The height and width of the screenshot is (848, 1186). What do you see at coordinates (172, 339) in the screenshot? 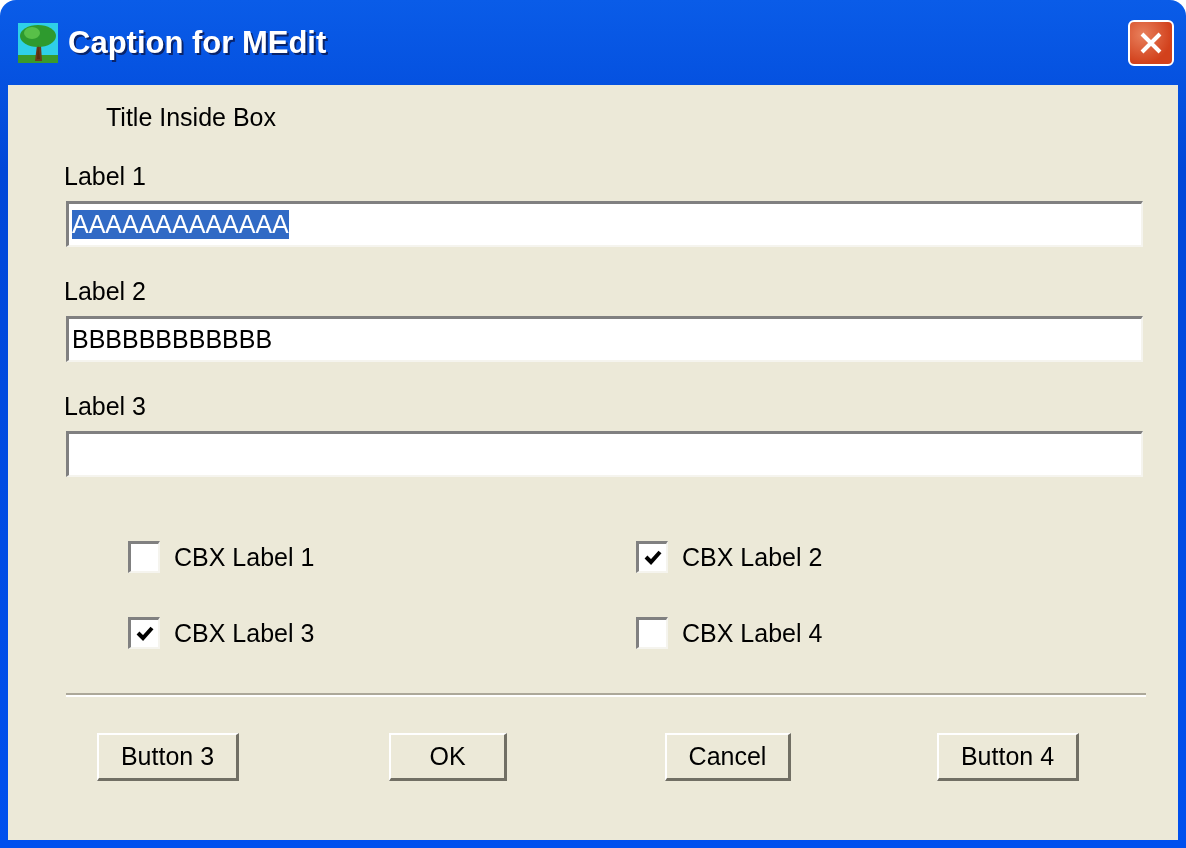
I see `field-value: BBBBBBBBBBBB` at bounding box center [172, 339].